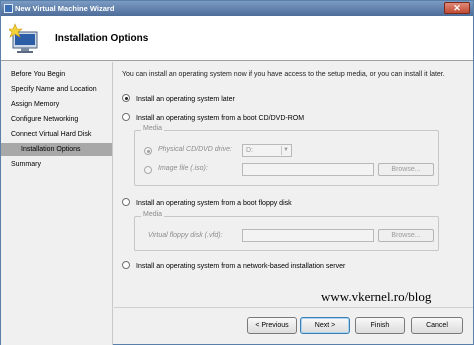 The width and height of the screenshot is (474, 345). I want to click on step-before-you-begin: Before You Begin, so click(56, 74).